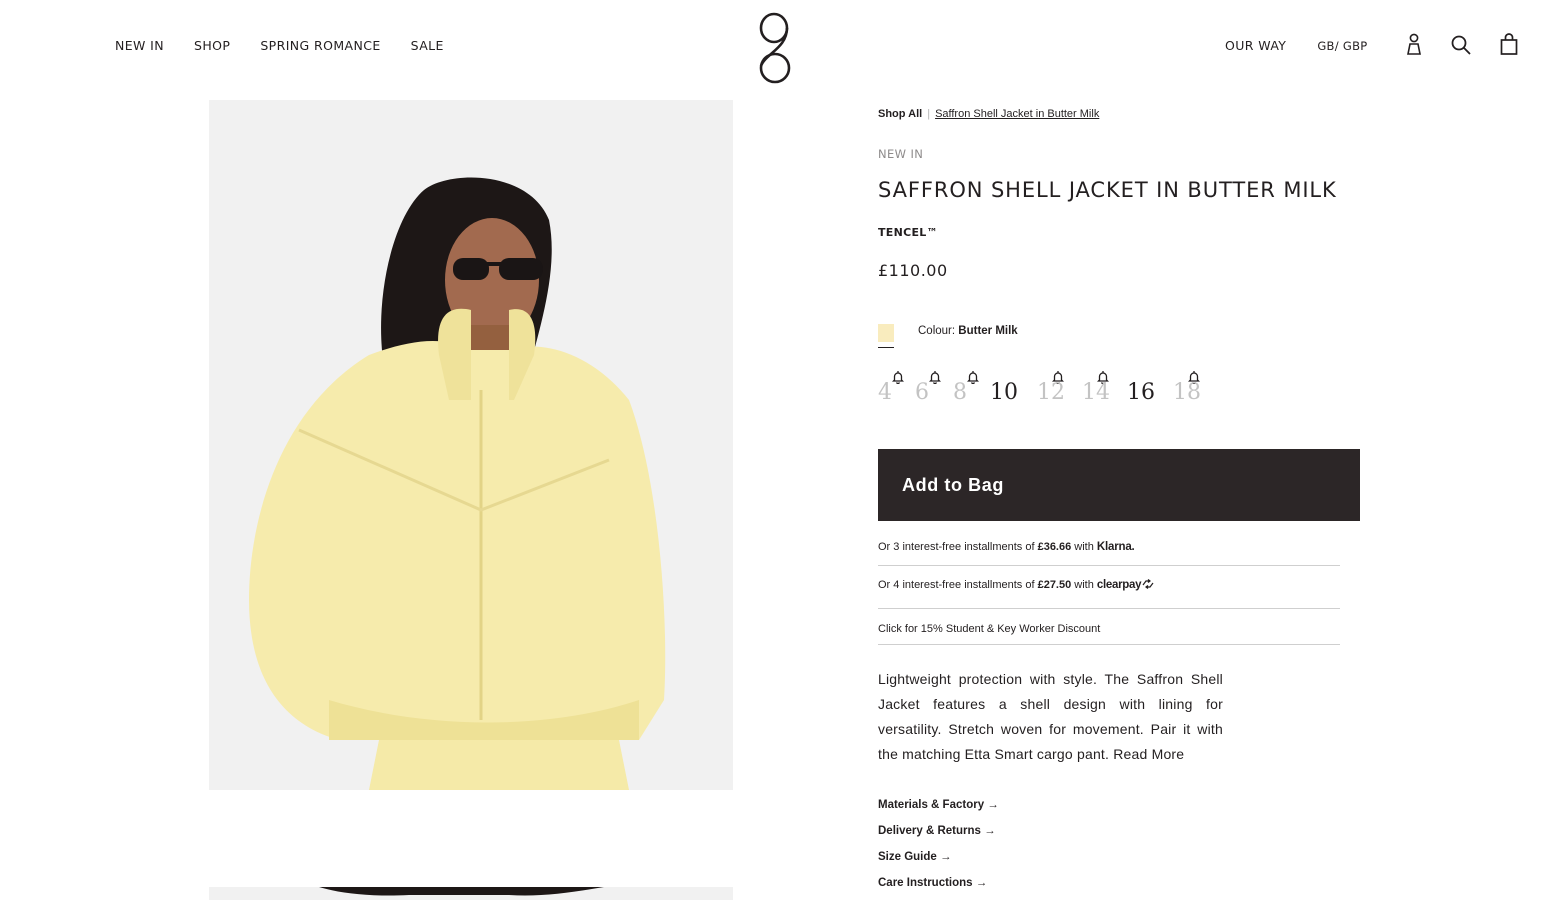 The height and width of the screenshot is (900, 1557). I want to click on product-price: £110.00, so click(913, 270).